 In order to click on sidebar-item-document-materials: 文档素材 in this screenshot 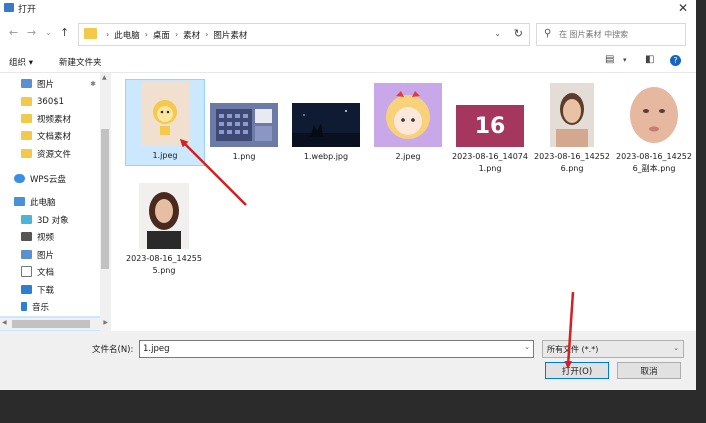, I will do `click(50, 135)`.